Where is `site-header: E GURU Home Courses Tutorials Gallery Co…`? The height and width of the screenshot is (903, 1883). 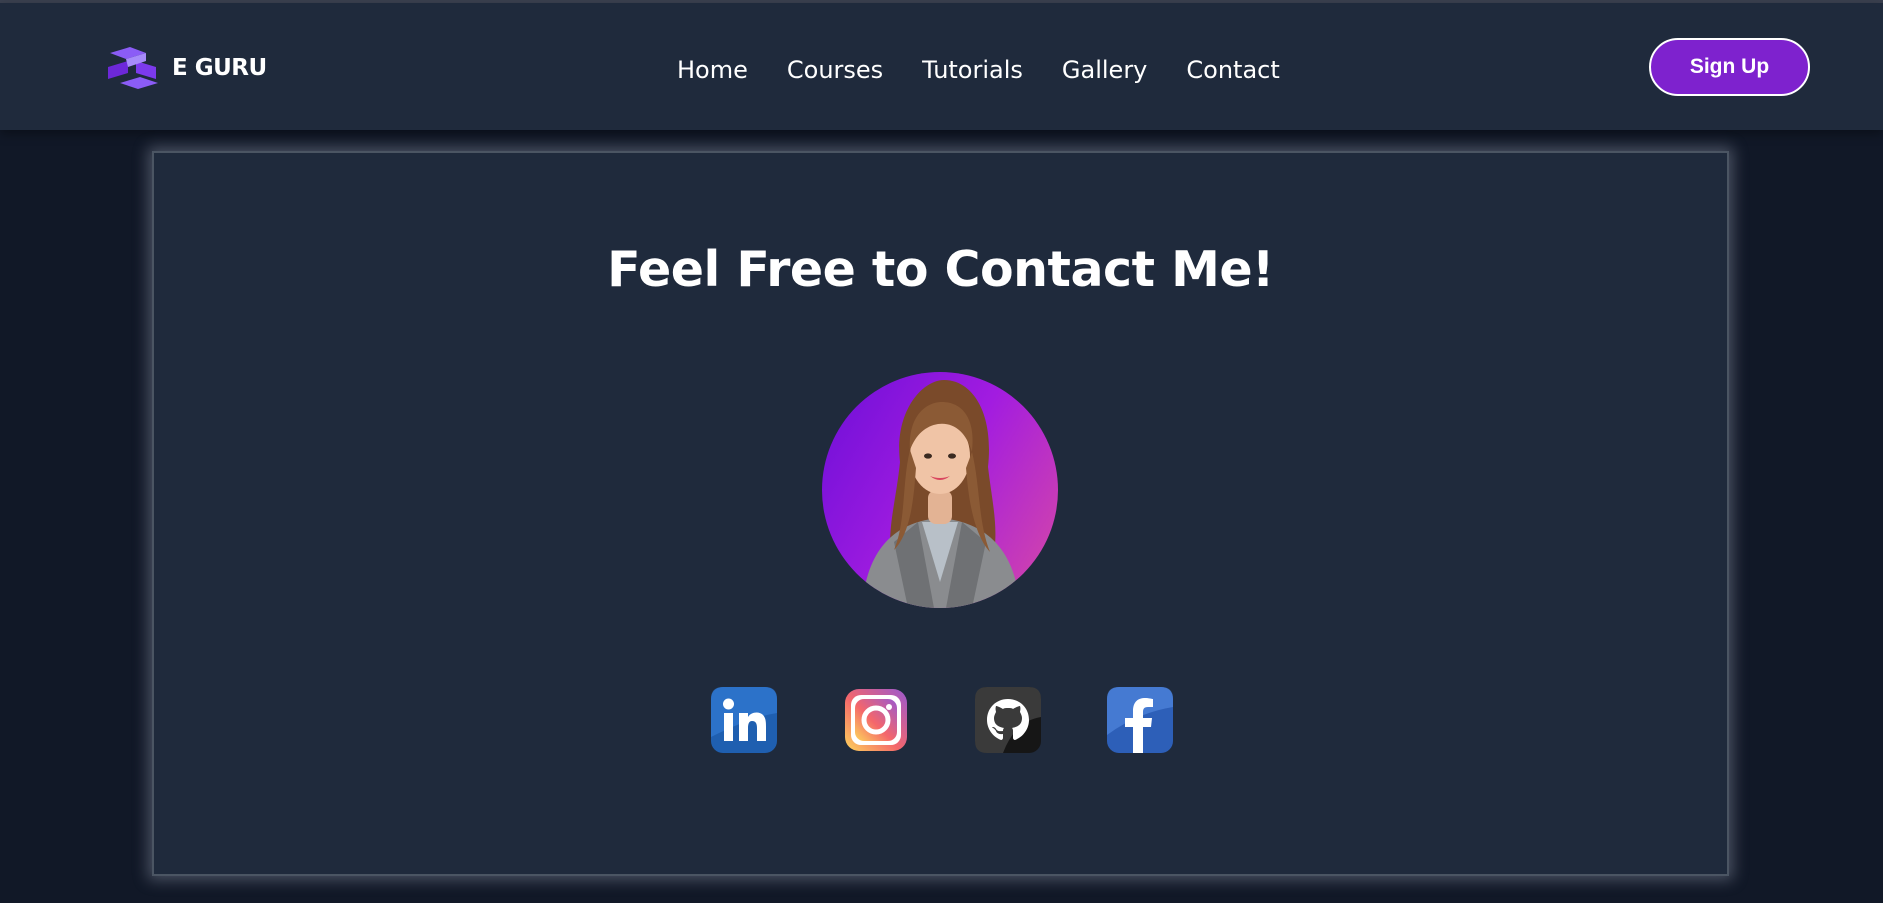
site-header: E GURU Home Courses Tutorials Gallery Co… is located at coordinates (941, 66).